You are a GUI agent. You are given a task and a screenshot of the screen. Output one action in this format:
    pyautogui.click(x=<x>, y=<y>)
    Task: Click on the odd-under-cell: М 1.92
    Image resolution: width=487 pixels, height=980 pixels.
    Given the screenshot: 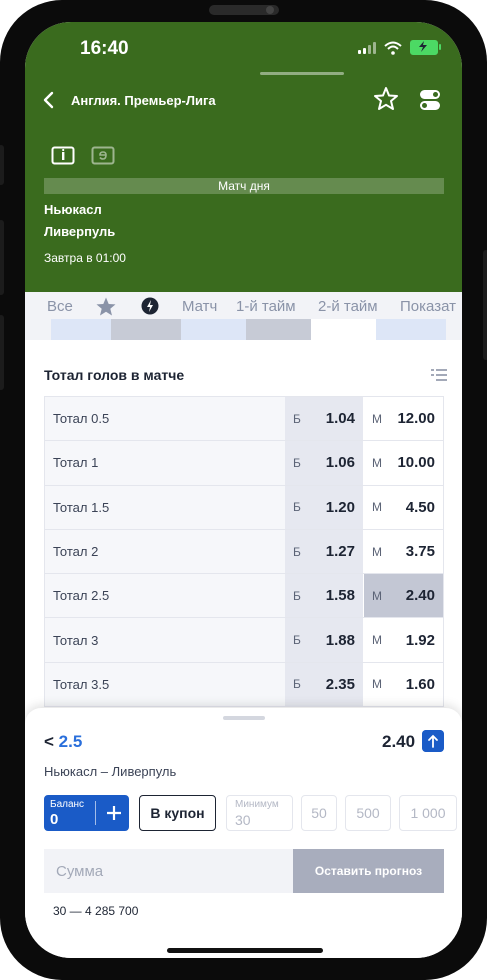 What is the action you would take?
    pyautogui.click(x=404, y=640)
    